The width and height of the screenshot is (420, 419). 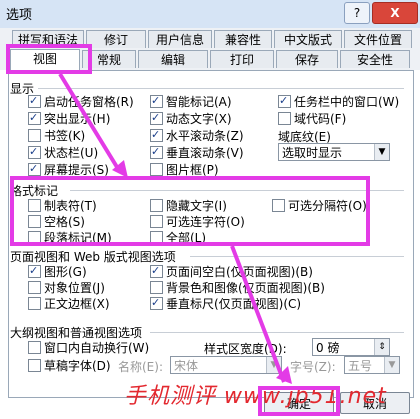 What do you see at coordinates (90, 123) in the screenshot?
I see `arrow-to-format` at bounding box center [90, 123].